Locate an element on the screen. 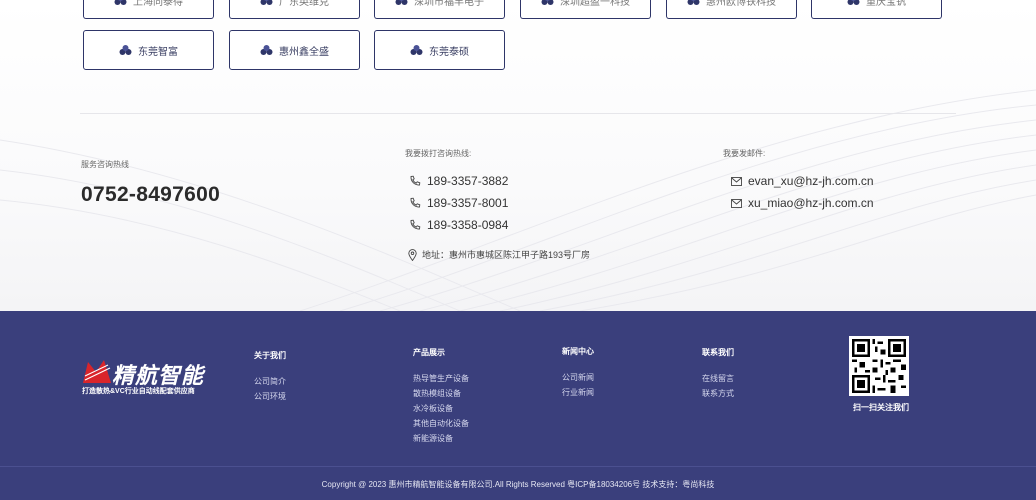  phone-number: 189-3357-3882 is located at coordinates (468, 181).